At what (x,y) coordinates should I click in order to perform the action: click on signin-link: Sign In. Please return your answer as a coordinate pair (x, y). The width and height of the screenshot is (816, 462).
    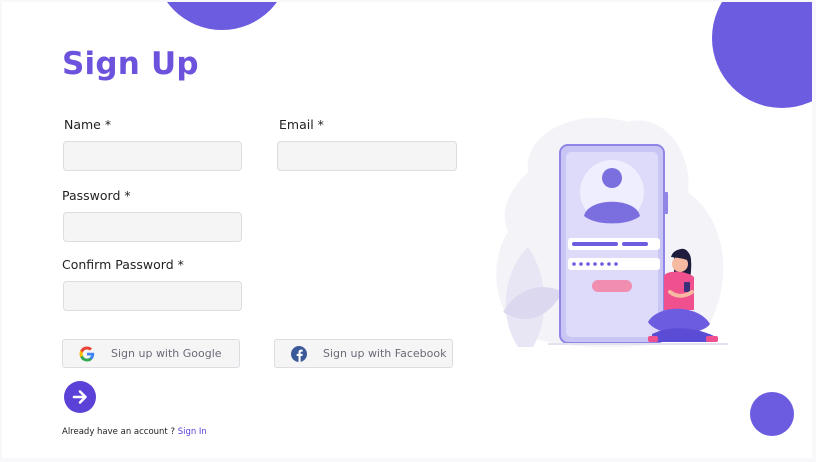
    Looking at the image, I should click on (192, 432).